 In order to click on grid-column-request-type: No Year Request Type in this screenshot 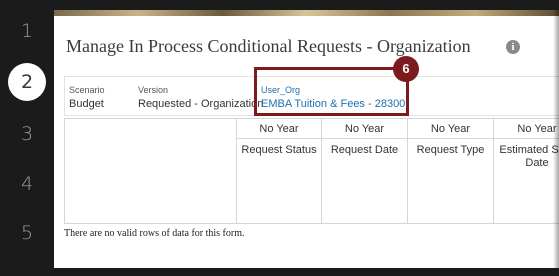, I will do `click(451, 171)`.